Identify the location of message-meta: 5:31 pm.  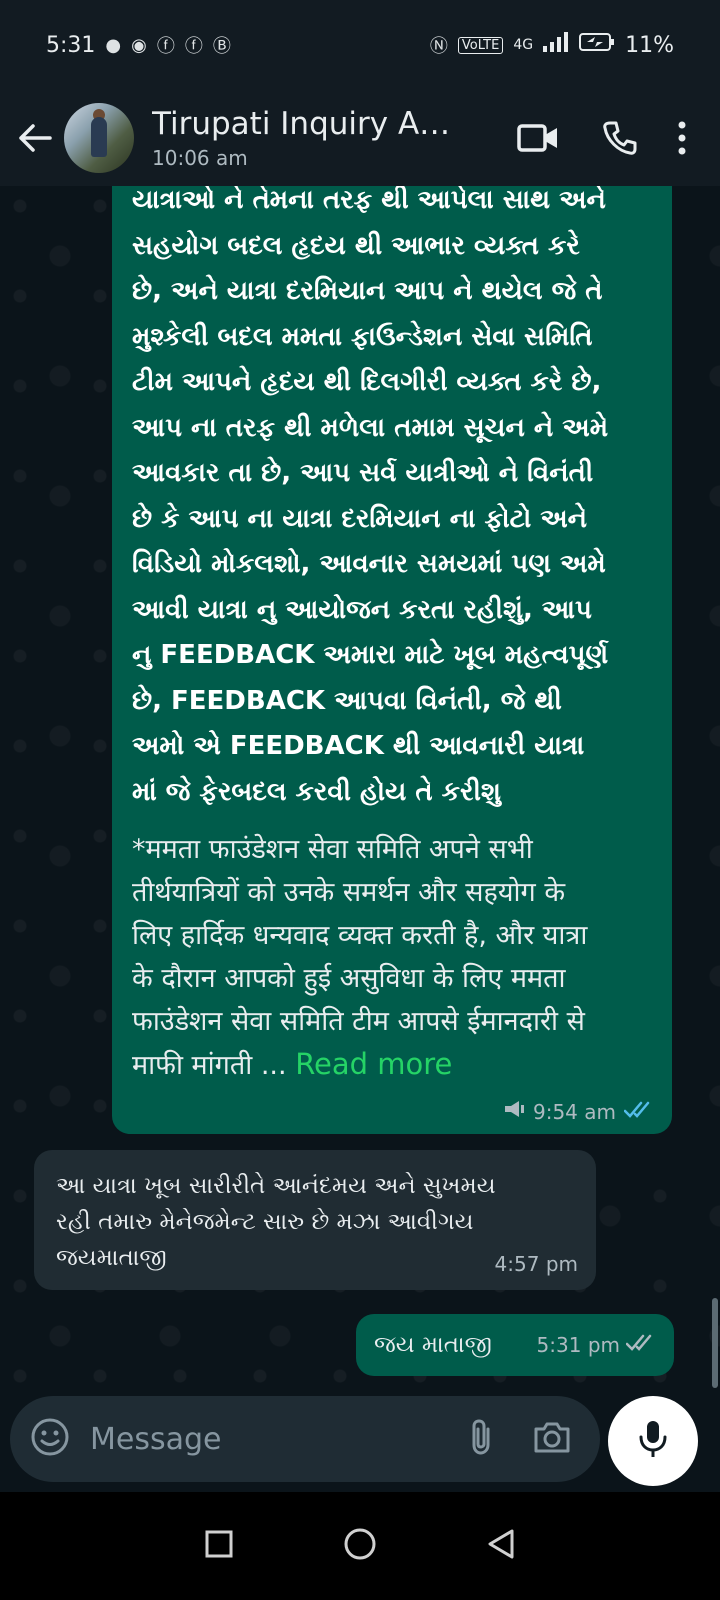
(596, 1345).